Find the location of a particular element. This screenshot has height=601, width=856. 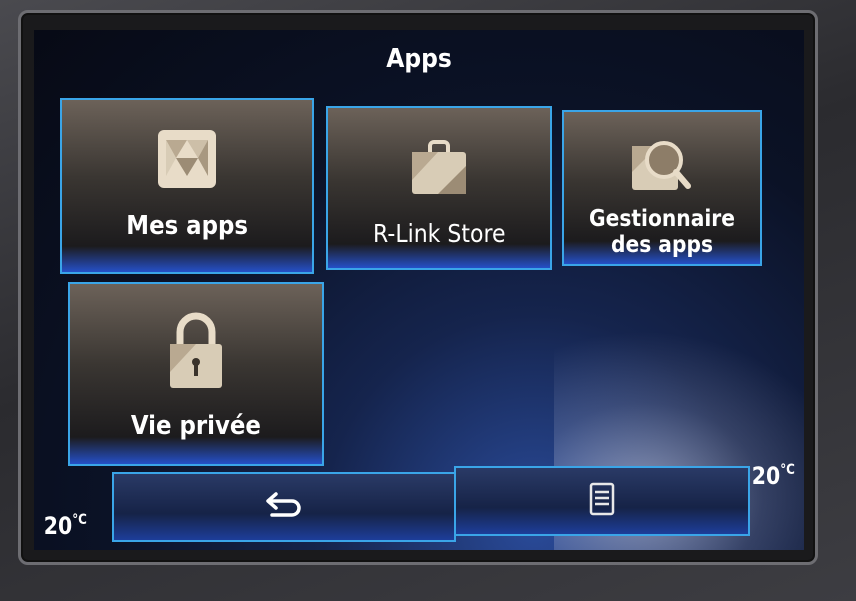

tile-vie-privee: Vie privée is located at coordinates (196, 374).